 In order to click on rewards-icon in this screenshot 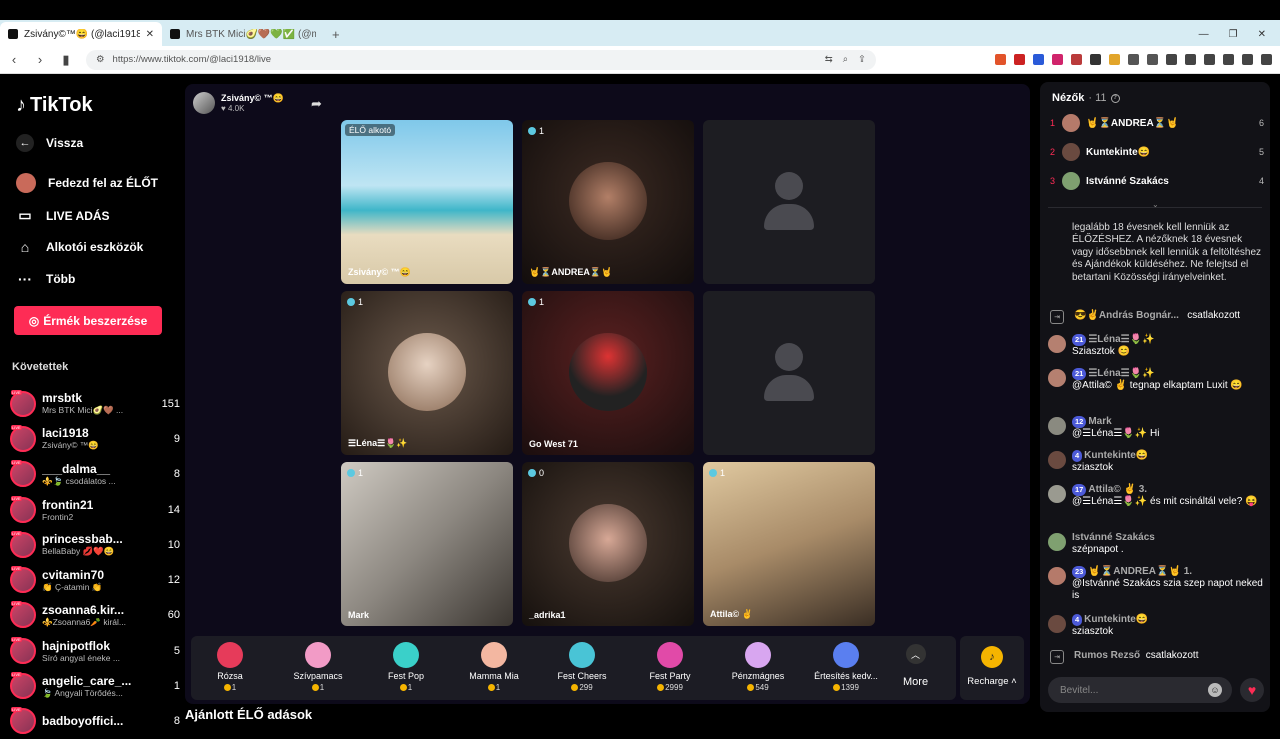, I will do `click(1019, 59)`.